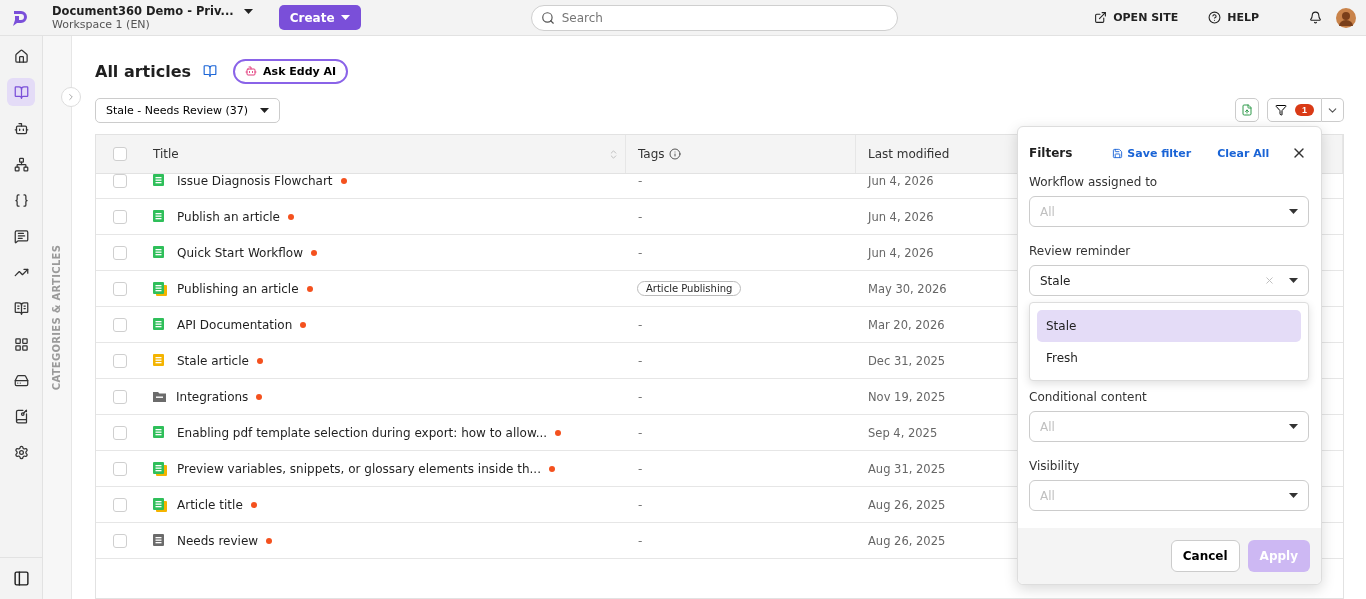  What do you see at coordinates (235, 324) in the screenshot?
I see `article-title: API Documentation` at bounding box center [235, 324].